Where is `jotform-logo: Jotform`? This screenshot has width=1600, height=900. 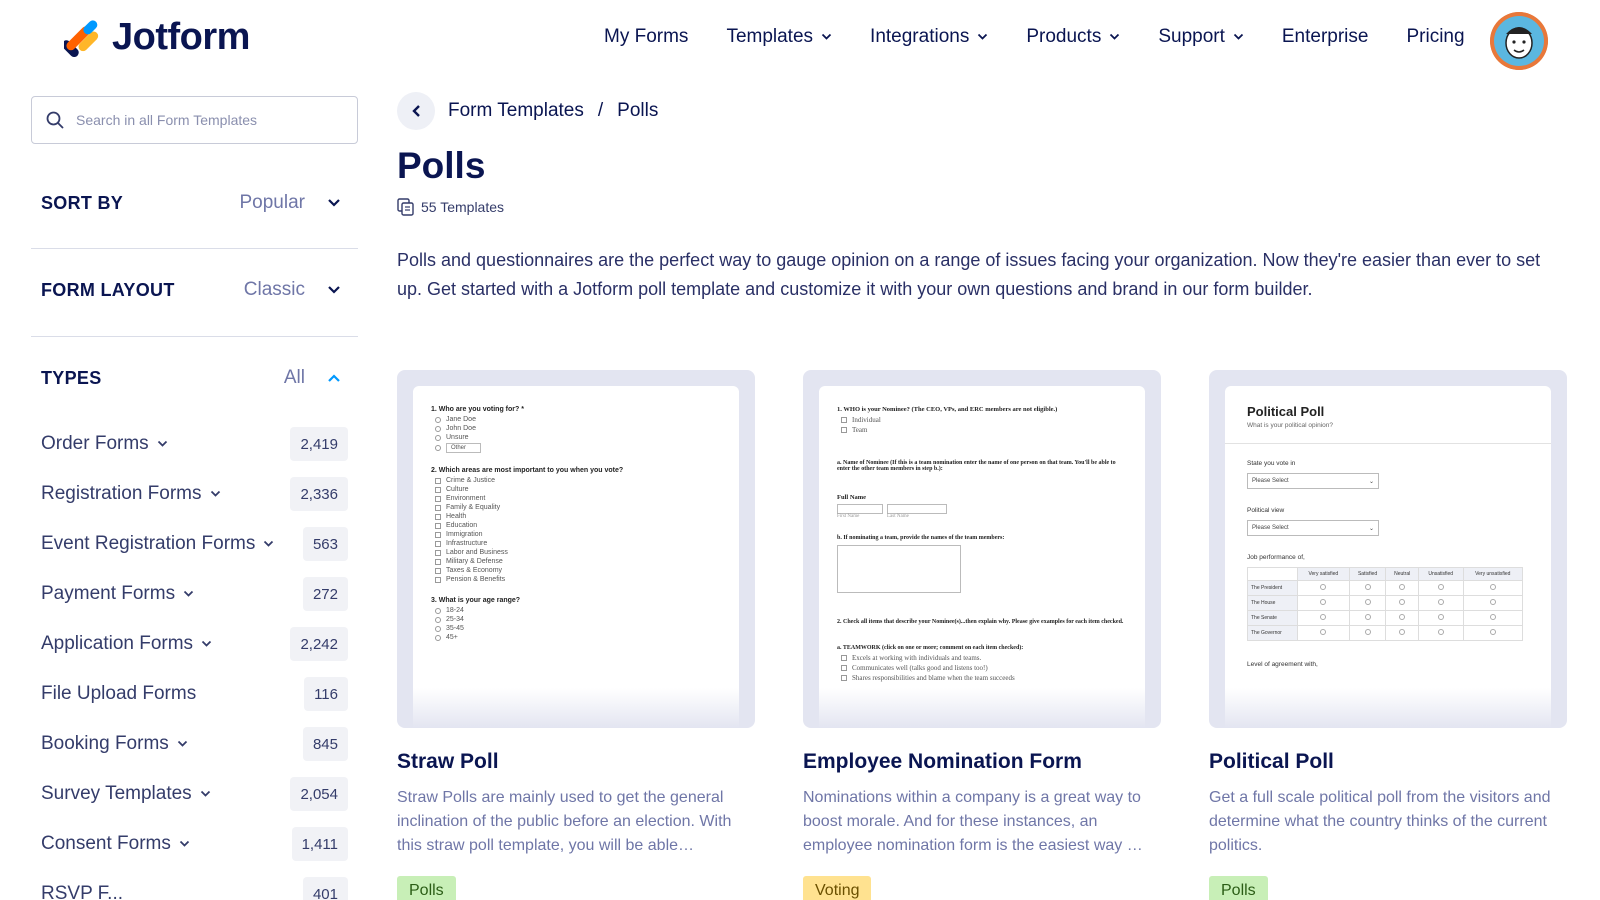 jotform-logo: Jotform is located at coordinates (155, 37).